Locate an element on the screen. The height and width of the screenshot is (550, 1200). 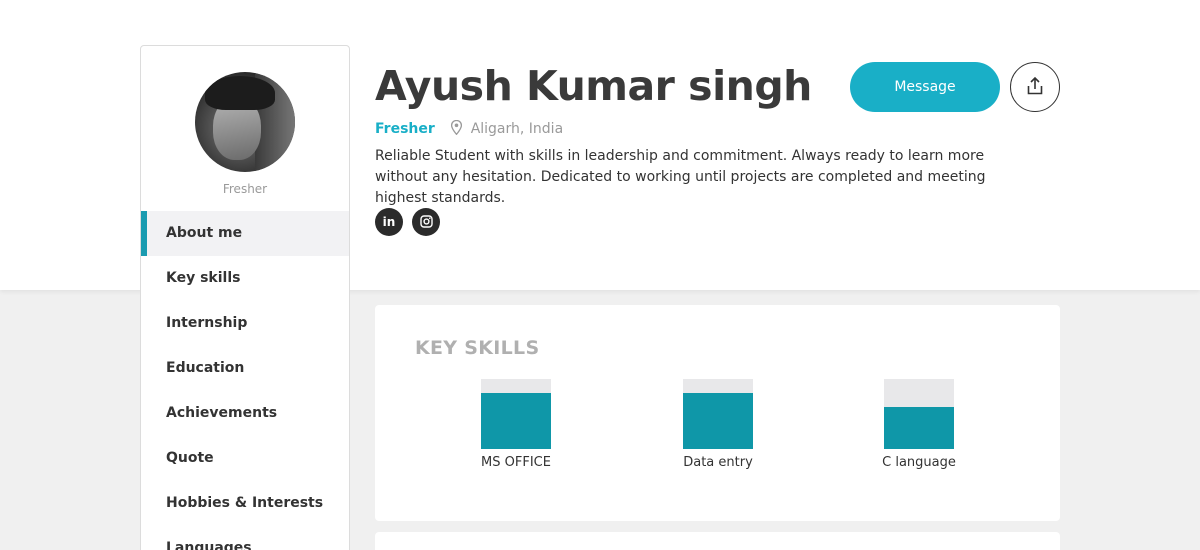
next-section-card is located at coordinates (717, 541).